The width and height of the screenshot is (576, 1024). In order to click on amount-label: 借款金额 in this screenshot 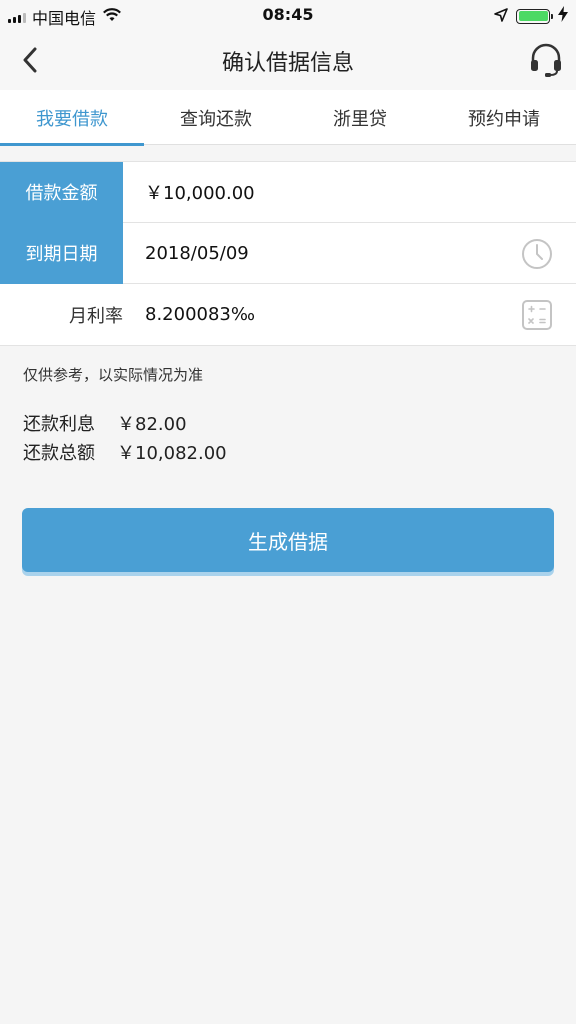, I will do `click(61, 192)`.